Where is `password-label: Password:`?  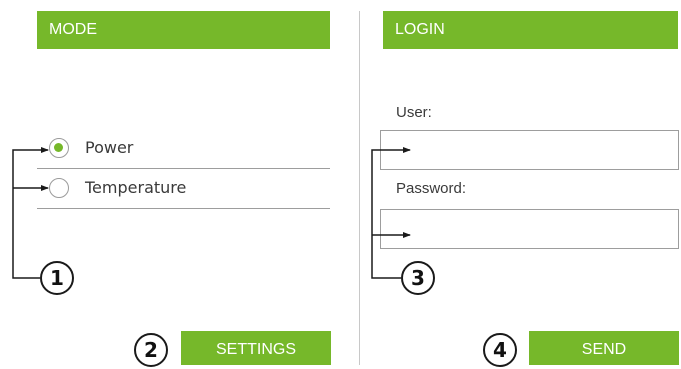
password-label: Password: is located at coordinates (431, 188).